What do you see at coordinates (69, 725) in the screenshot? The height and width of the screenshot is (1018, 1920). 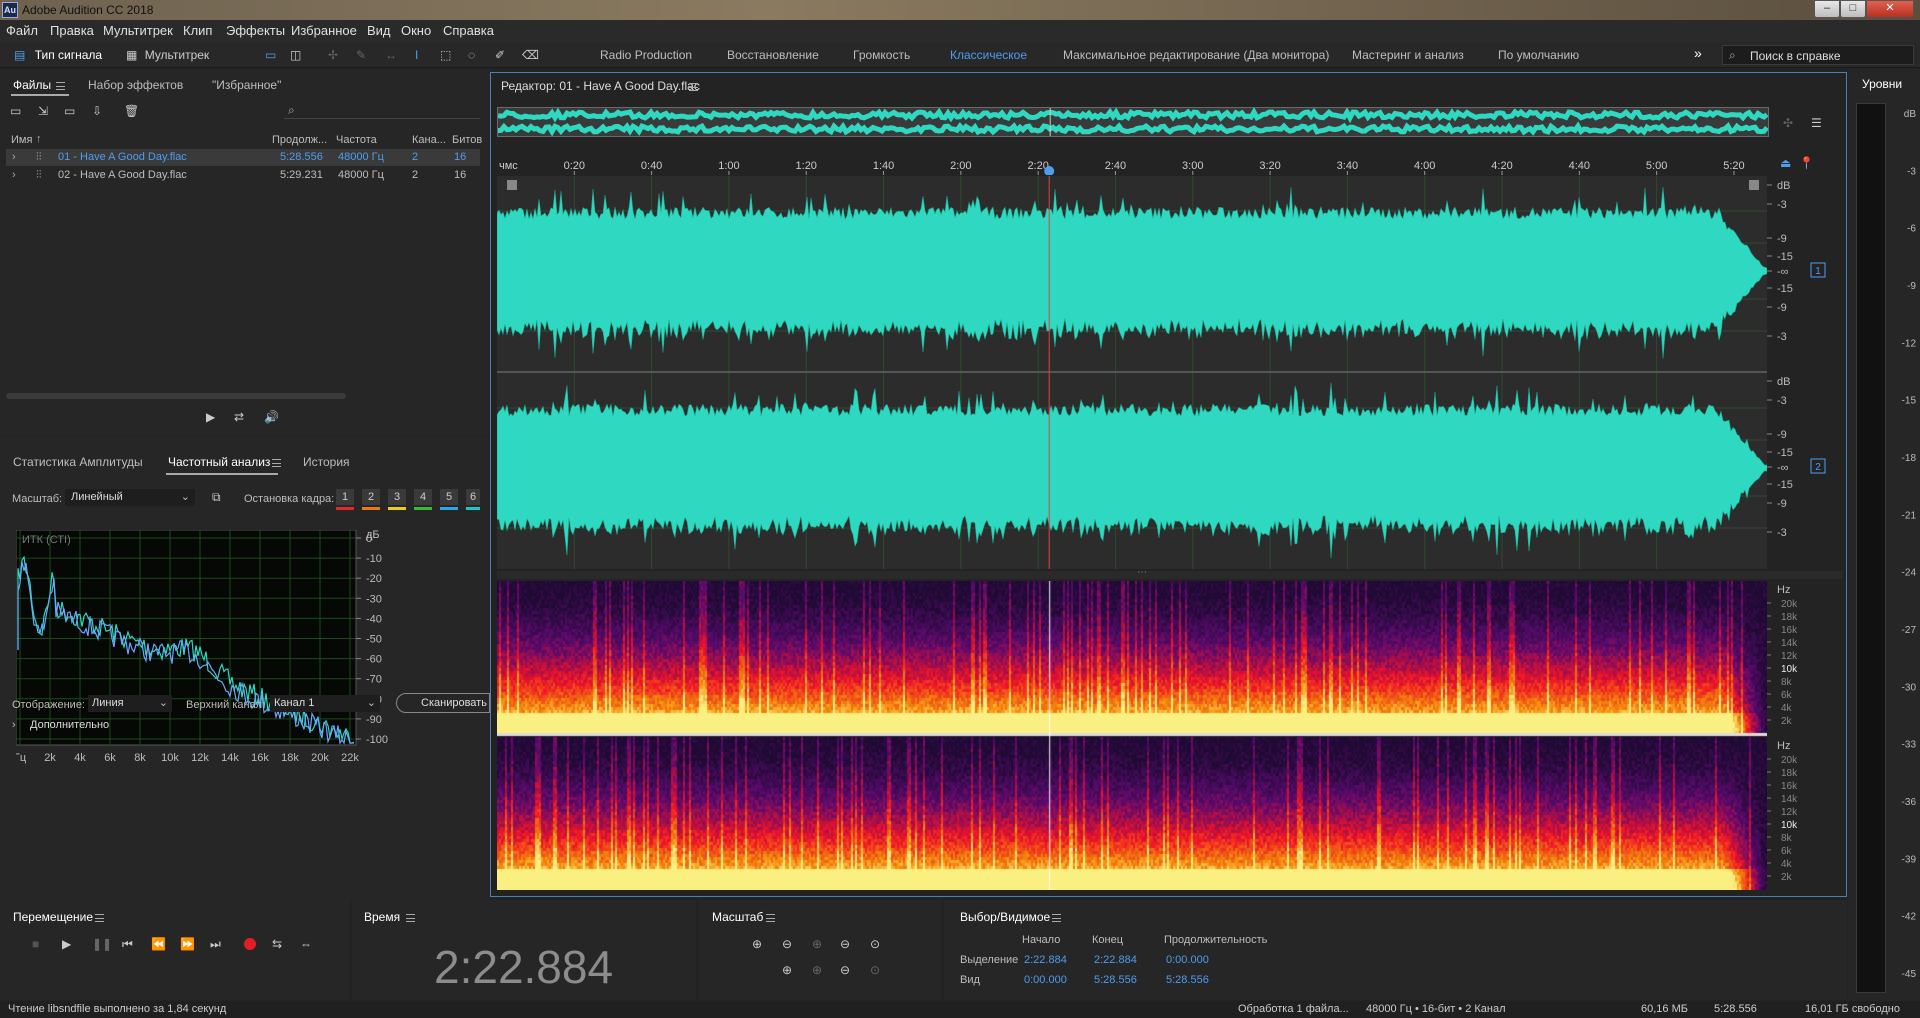 I see `advanced-toggle: Дополнительно` at bounding box center [69, 725].